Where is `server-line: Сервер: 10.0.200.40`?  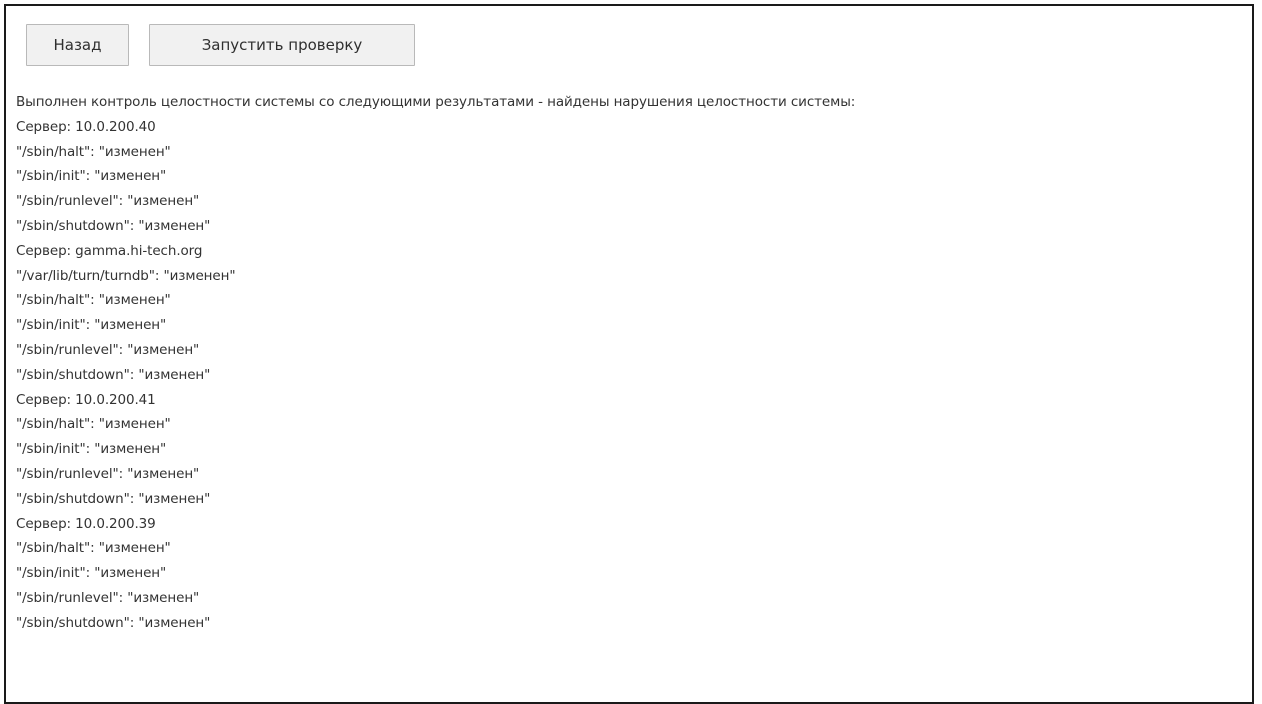 server-line: Сервер: 10.0.200.40 is located at coordinates (86, 126).